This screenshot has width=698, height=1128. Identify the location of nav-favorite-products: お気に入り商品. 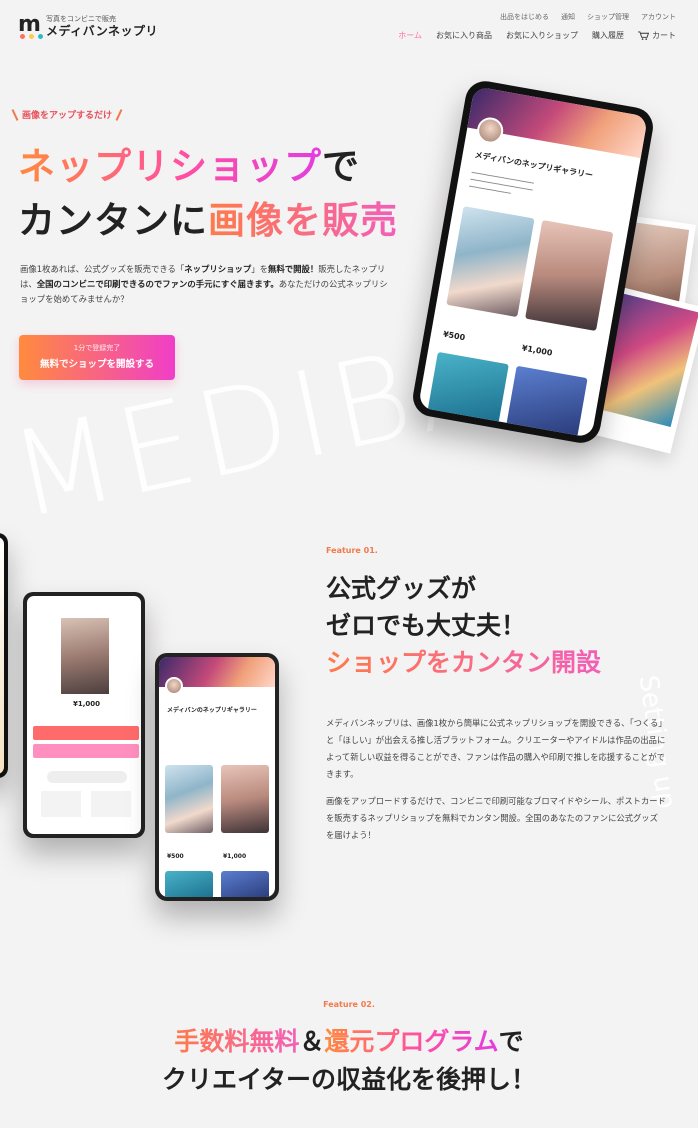
(464, 35).